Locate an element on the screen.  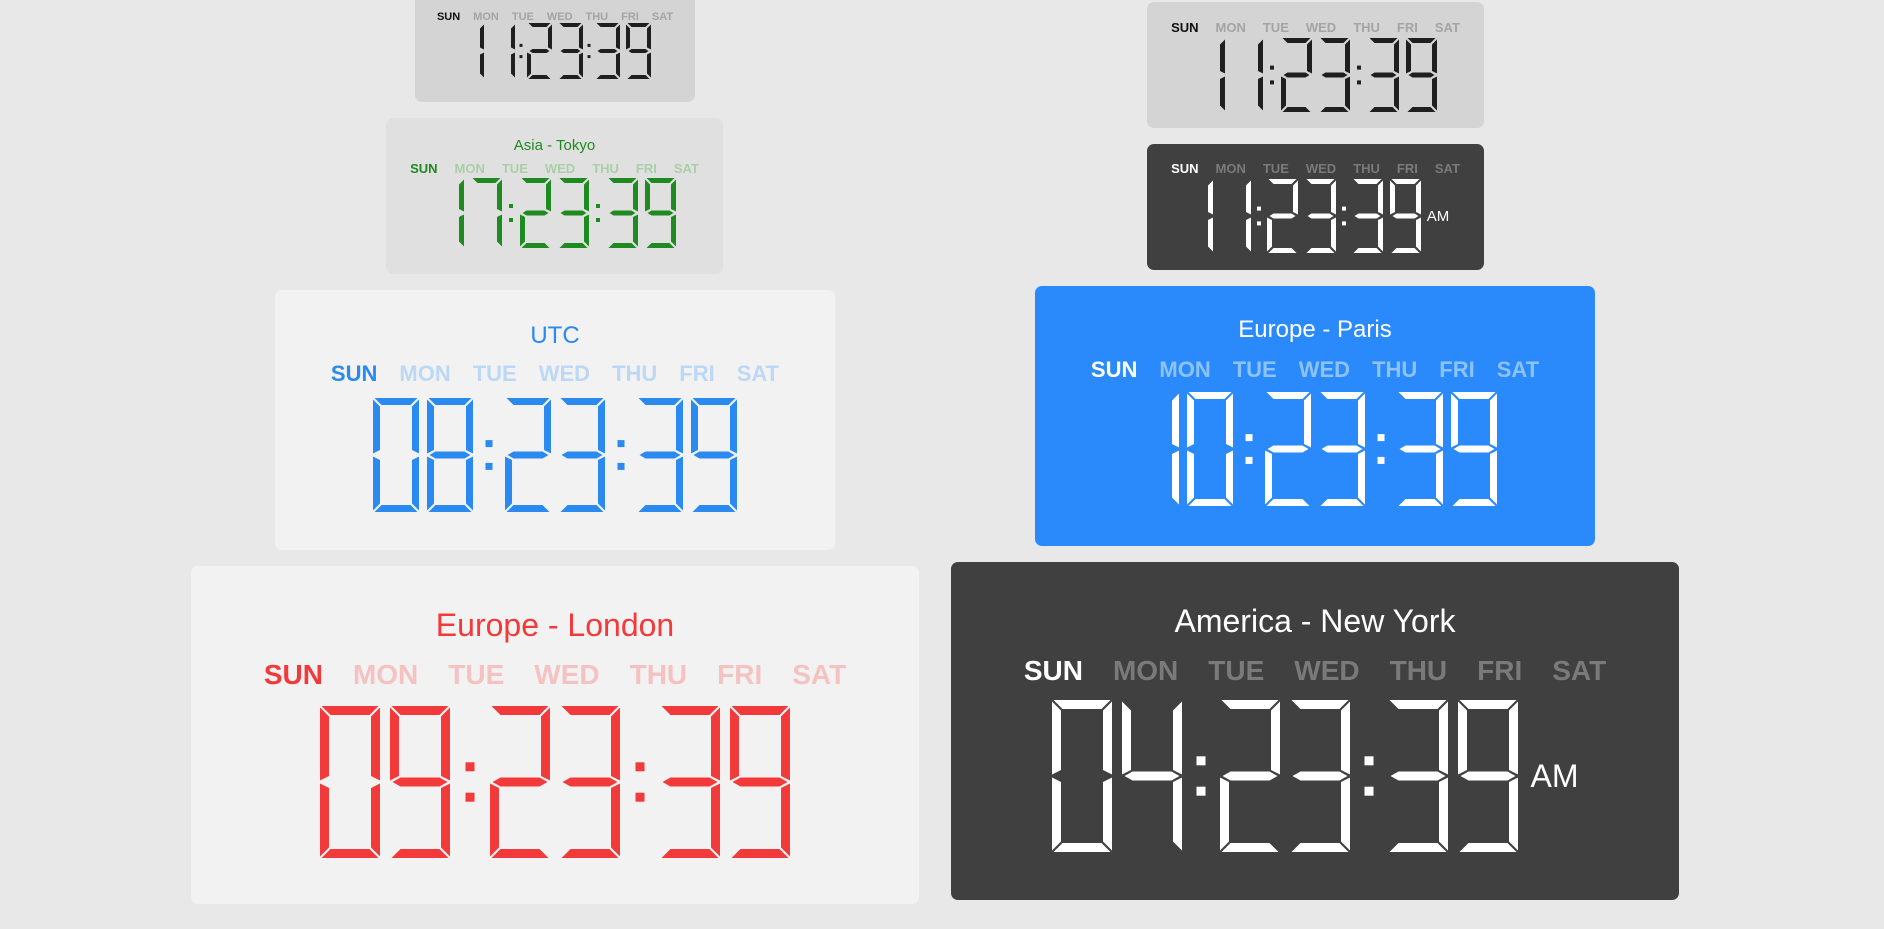
weekday-sat: SAT is located at coordinates (686, 168).